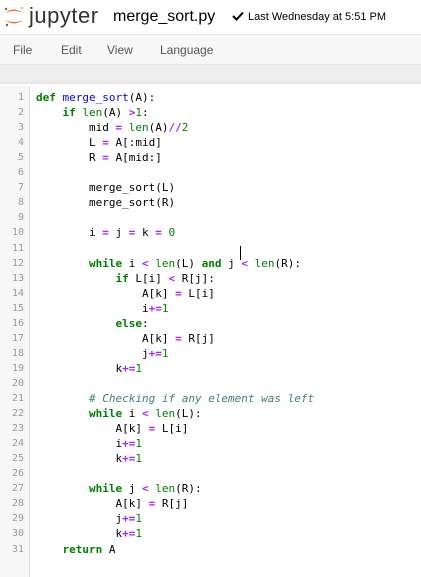 The width and height of the screenshot is (421, 577). What do you see at coordinates (17, 534) in the screenshot?
I see `line-number: 30` at bounding box center [17, 534].